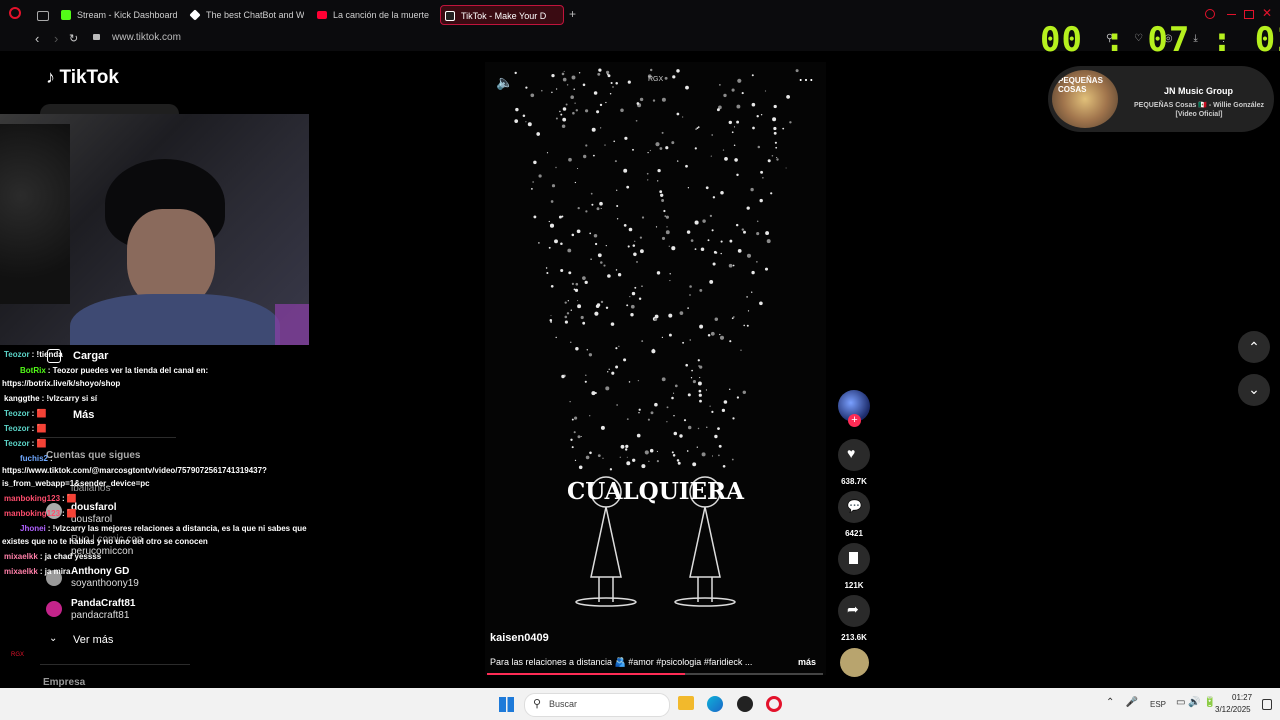  Describe the element at coordinates (372, 15) in the screenshot. I see `tab-youtube: La canción de la muerte` at that location.